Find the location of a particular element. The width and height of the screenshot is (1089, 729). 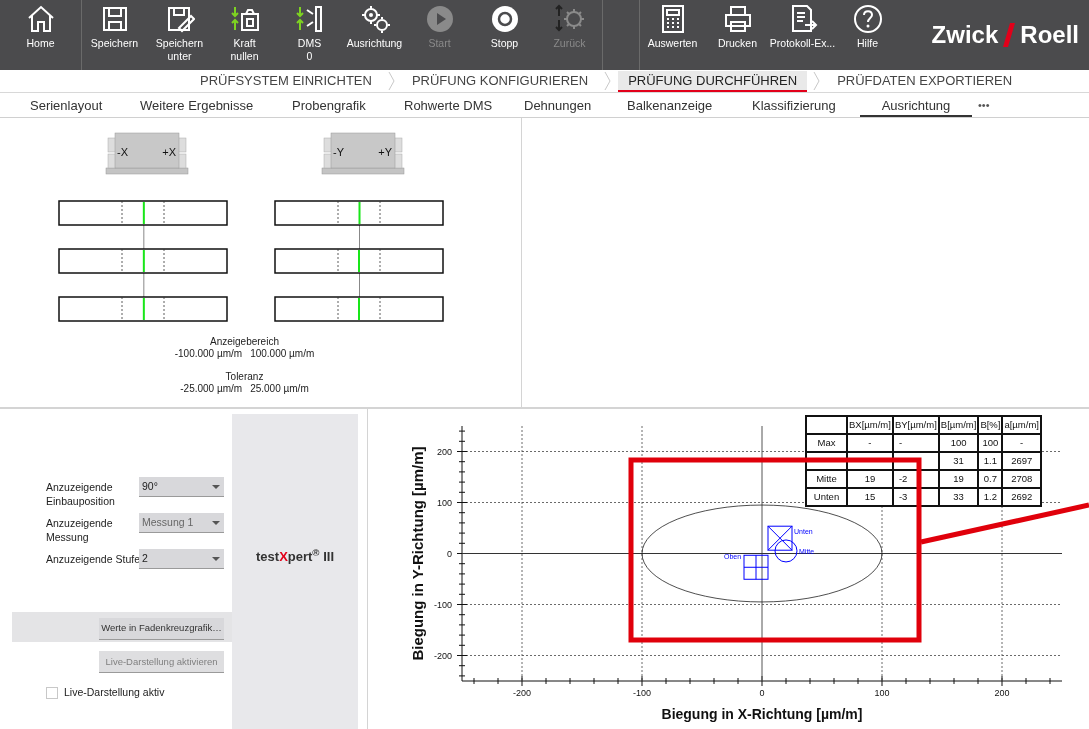

toolbar-button: Stopp is located at coordinates (504, 35).